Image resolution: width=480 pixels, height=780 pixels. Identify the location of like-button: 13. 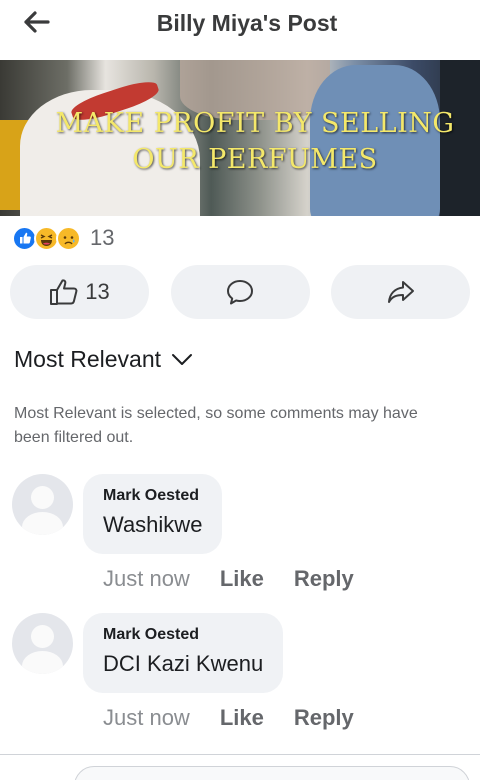
(79, 292).